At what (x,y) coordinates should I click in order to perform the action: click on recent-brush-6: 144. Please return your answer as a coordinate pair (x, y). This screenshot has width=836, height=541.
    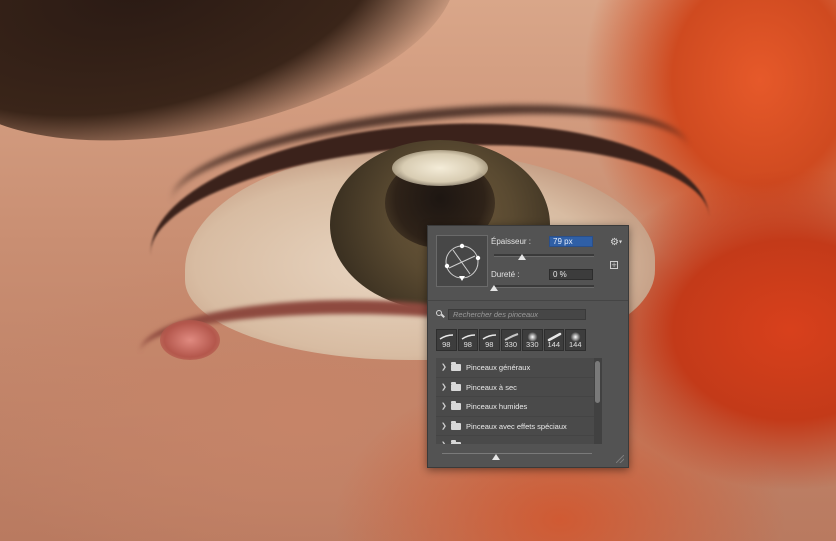
    Looking at the image, I should click on (553, 340).